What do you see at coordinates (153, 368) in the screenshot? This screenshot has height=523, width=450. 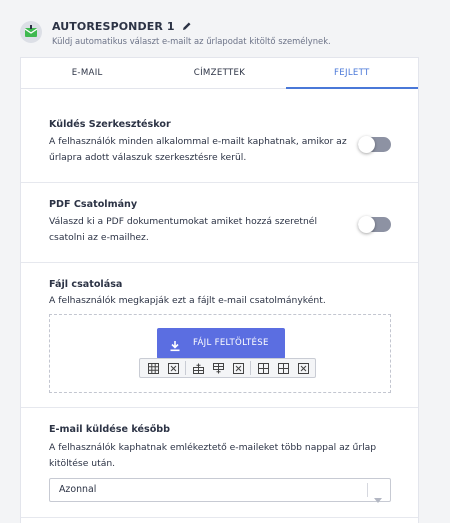 I see `table-icon` at bounding box center [153, 368].